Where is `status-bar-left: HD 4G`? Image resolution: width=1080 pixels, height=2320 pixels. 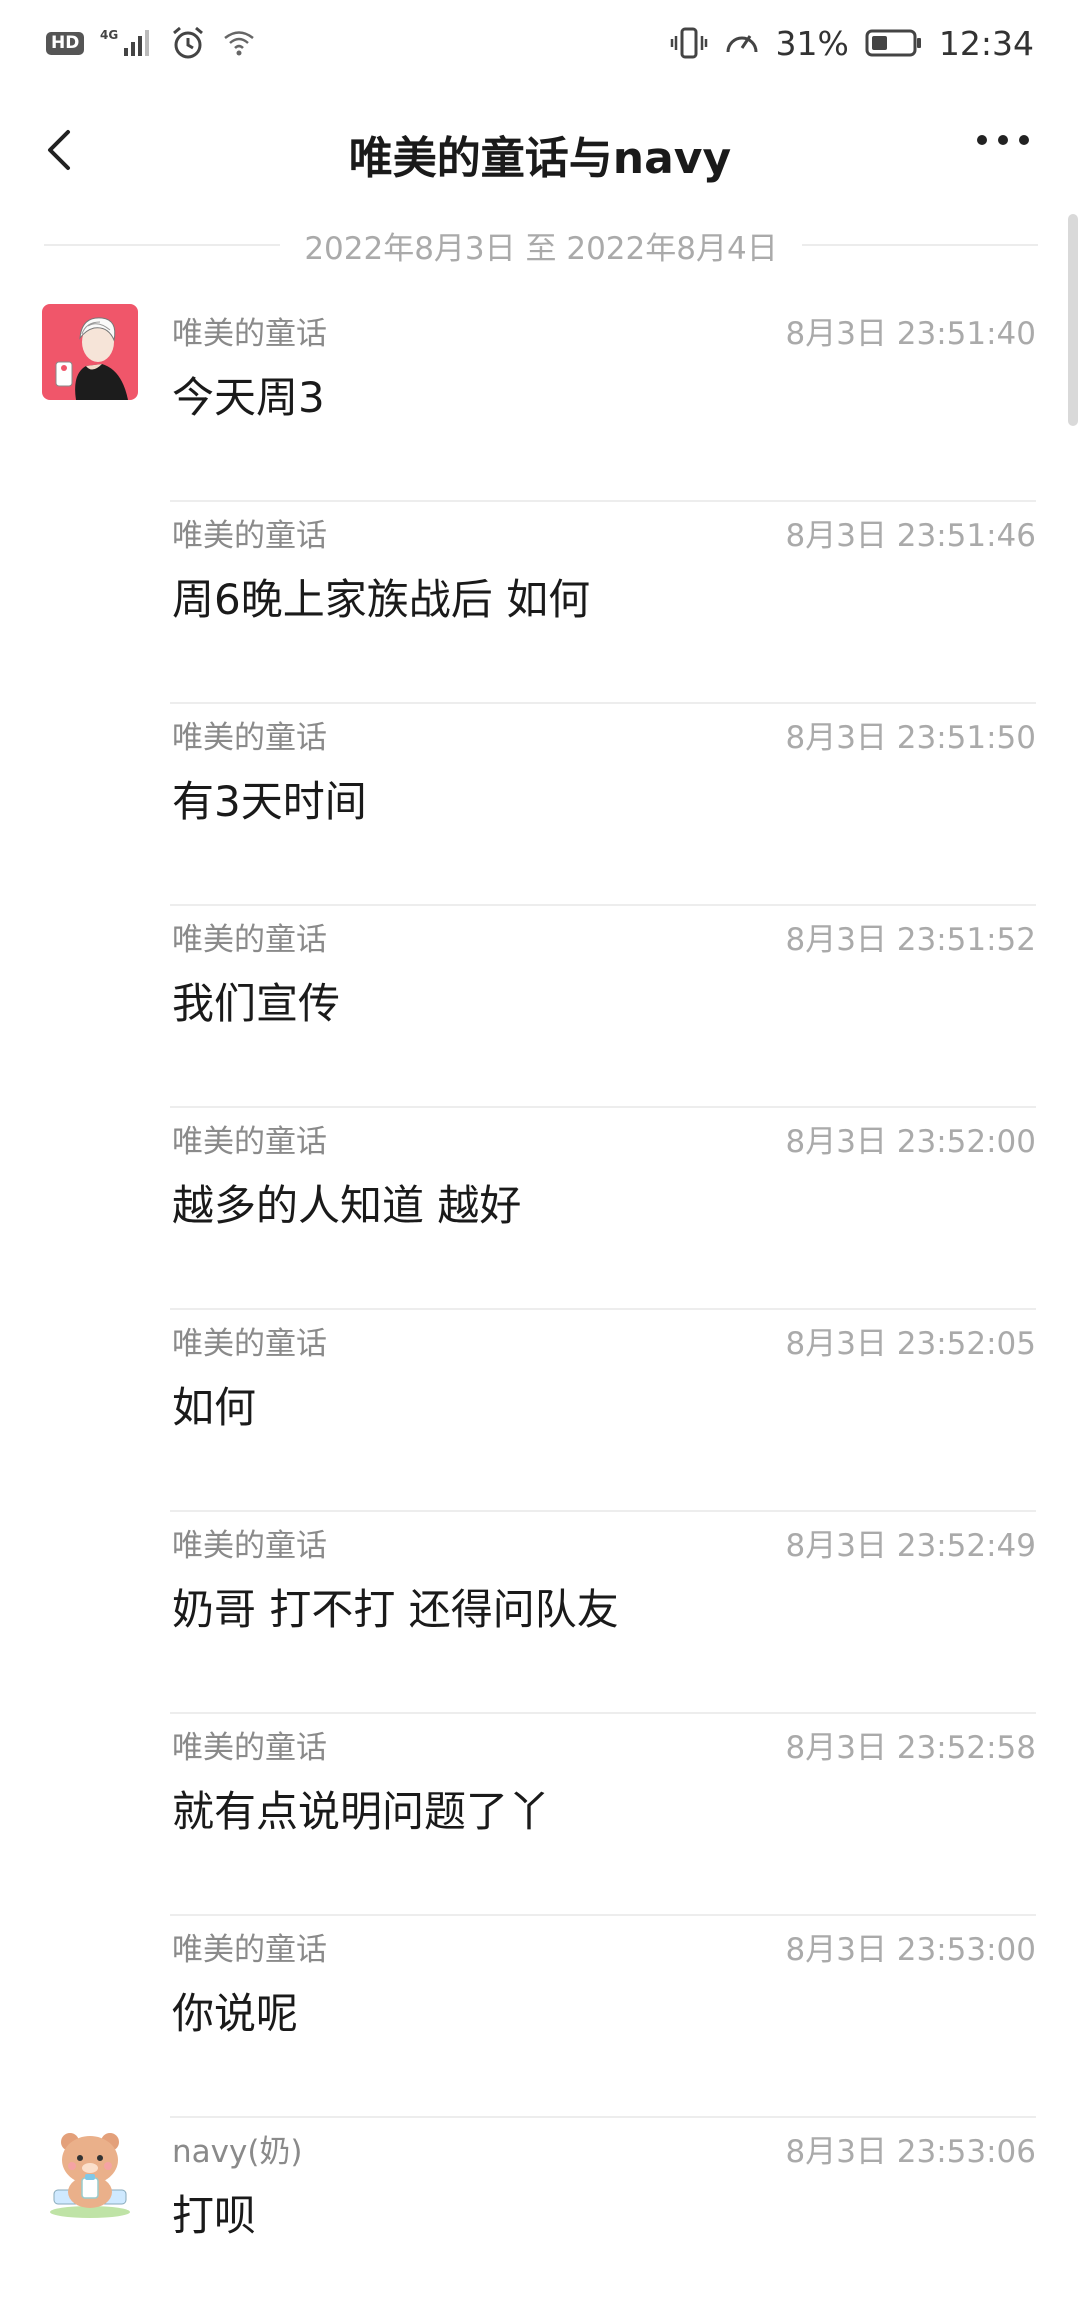
status-bar-left: HD 4G is located at coordinates (151, 43).